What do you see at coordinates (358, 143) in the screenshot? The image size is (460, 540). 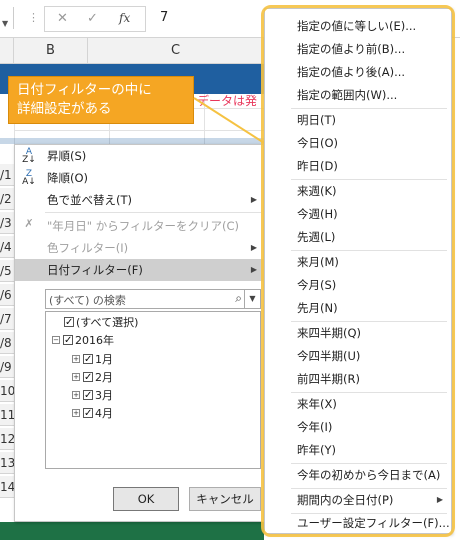 I see `submenu-item-today: 今日(O)` at bounding box center [358, 143].